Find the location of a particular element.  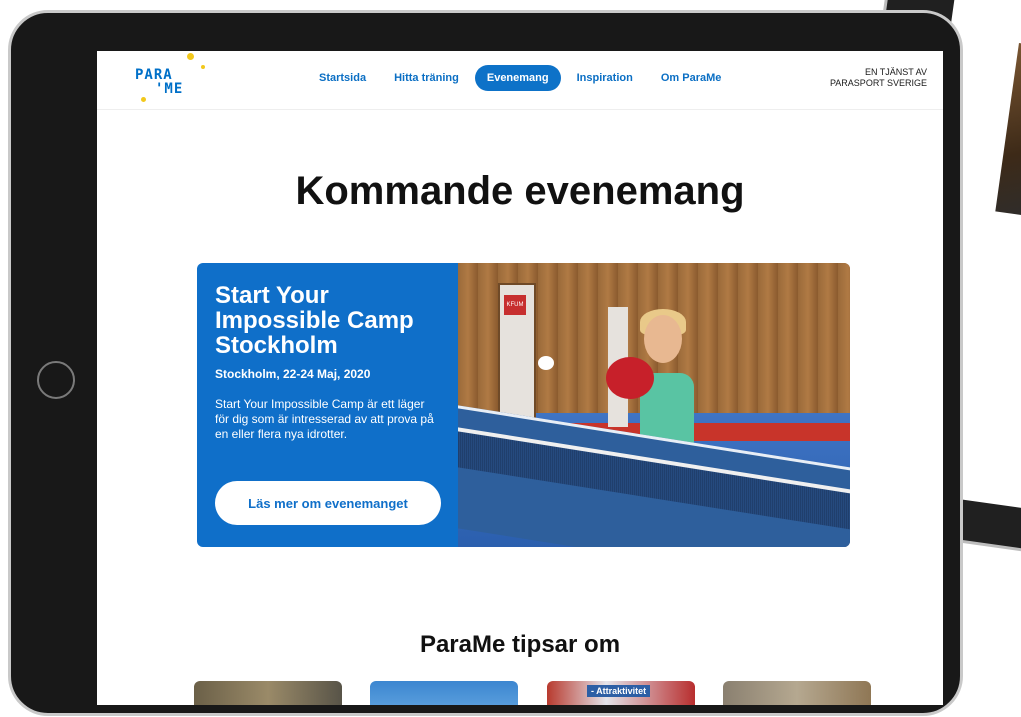

service-provider: EN TJÄNST AV PARASPORT SVERIGE is located at coordinates (878, 78).